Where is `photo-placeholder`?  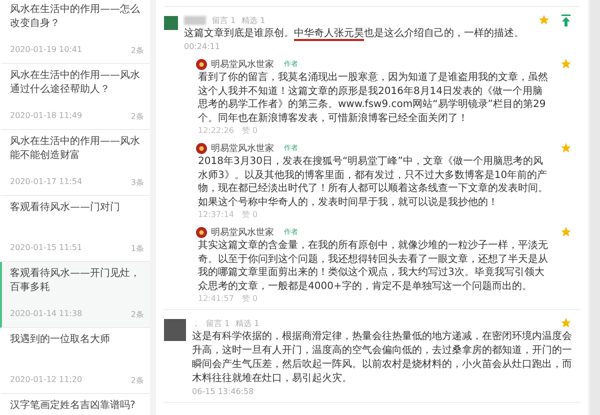
photo-placeholder is located at coordinates (175, 330).